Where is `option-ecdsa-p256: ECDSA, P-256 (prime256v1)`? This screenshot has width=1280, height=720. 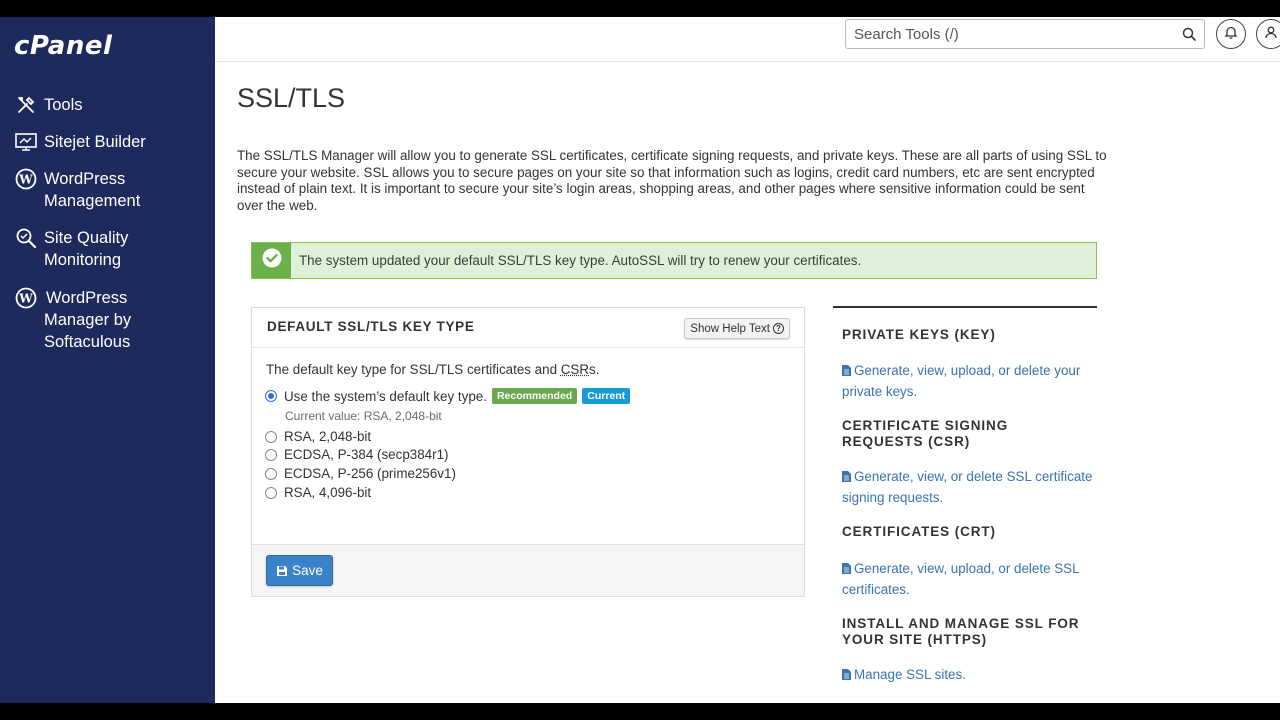 option-ecdsa-p256: ECDSA, P-256 (prime256v1) is located at coordinates (360, 473).